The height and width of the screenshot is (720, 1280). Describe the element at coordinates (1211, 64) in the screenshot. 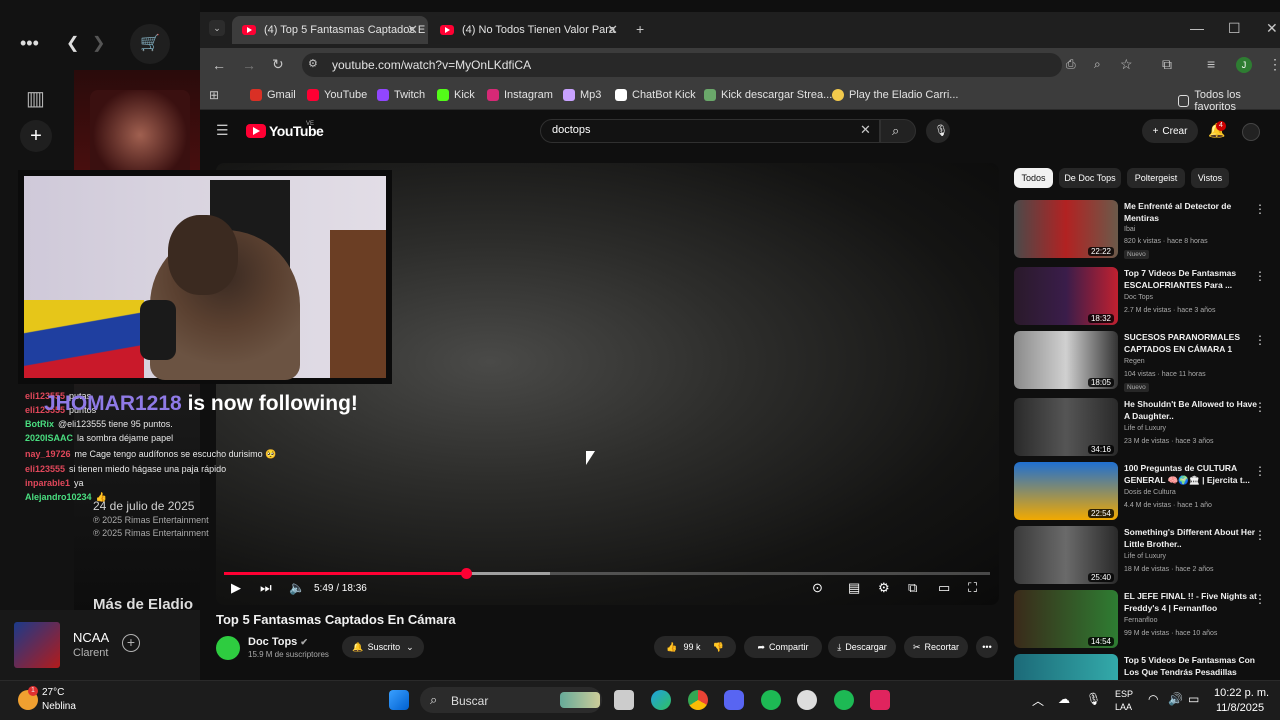

I see `media-icon: ≡` at that location.